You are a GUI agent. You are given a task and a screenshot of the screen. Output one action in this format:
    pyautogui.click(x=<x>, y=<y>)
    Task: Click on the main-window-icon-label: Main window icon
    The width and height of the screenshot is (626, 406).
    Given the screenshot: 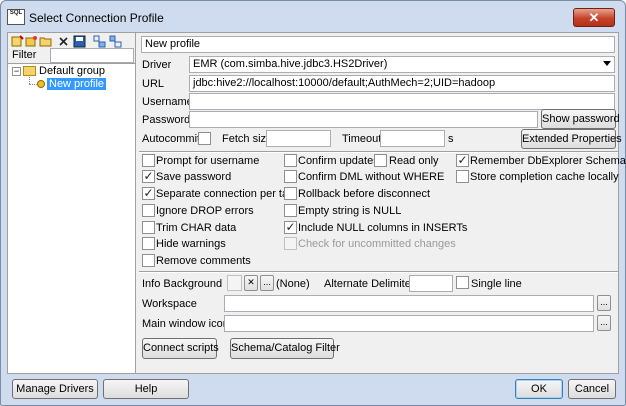 What is the action you would take?
    pyautogui.click(x=185, y=324)
    